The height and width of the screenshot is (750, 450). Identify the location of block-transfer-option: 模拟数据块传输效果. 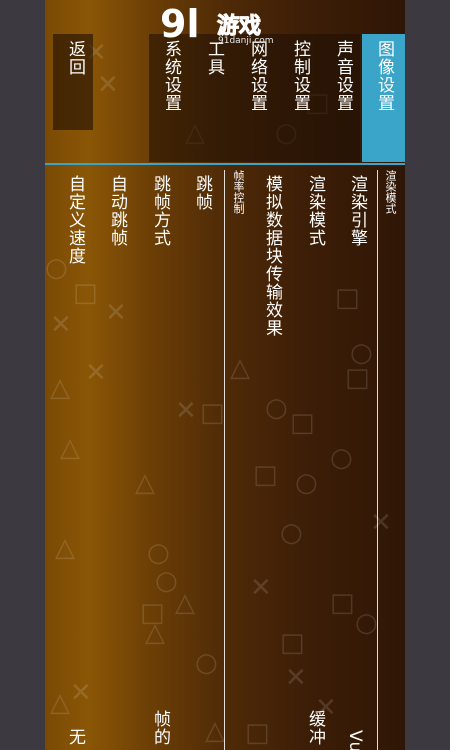
(272, 256).